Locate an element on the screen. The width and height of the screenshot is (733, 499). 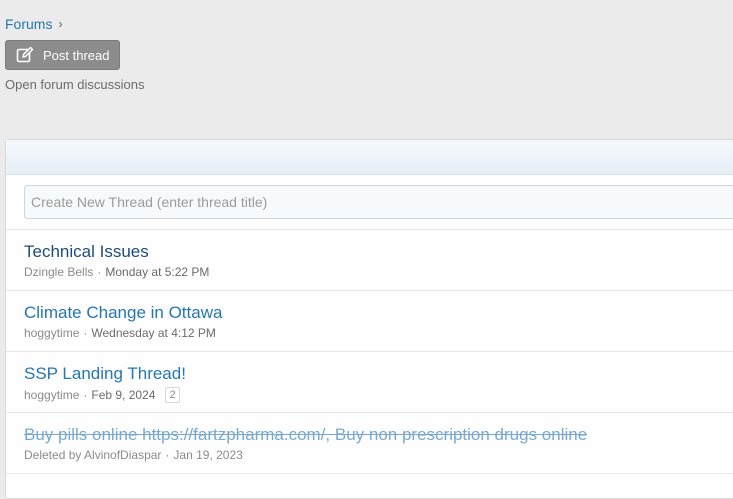
post-thread-label: Post thread is located at coordinates (76, 55).